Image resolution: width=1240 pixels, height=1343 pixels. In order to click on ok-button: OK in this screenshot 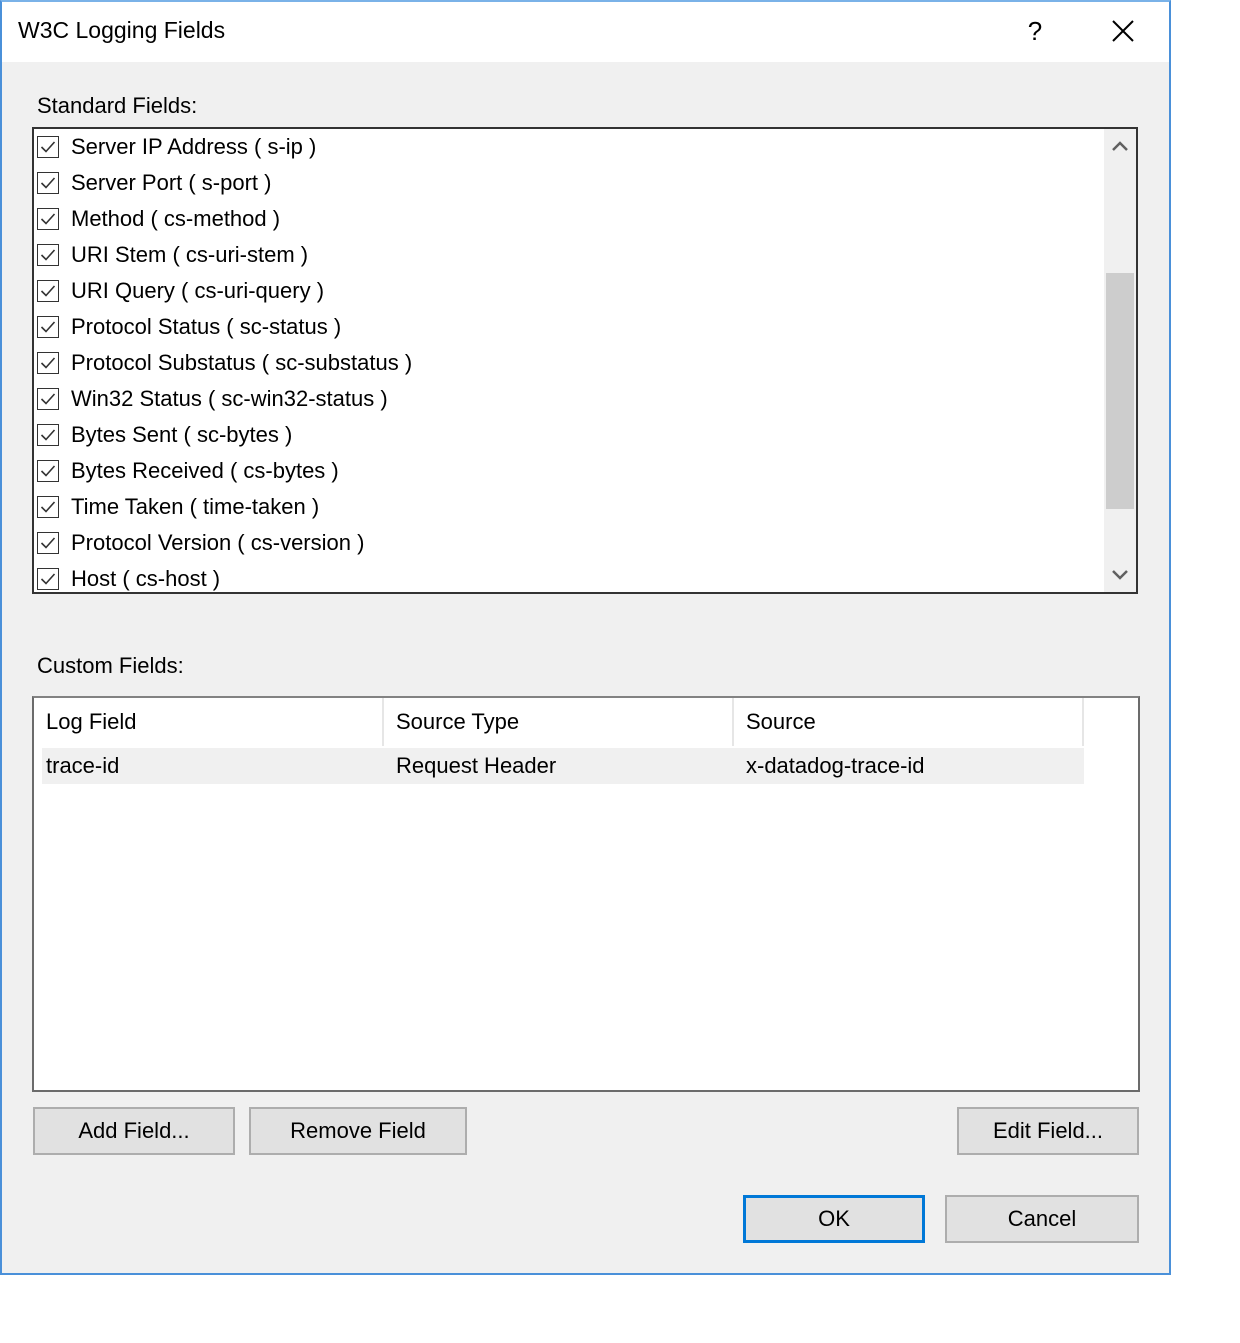, I will do `click(834, 1219)`.